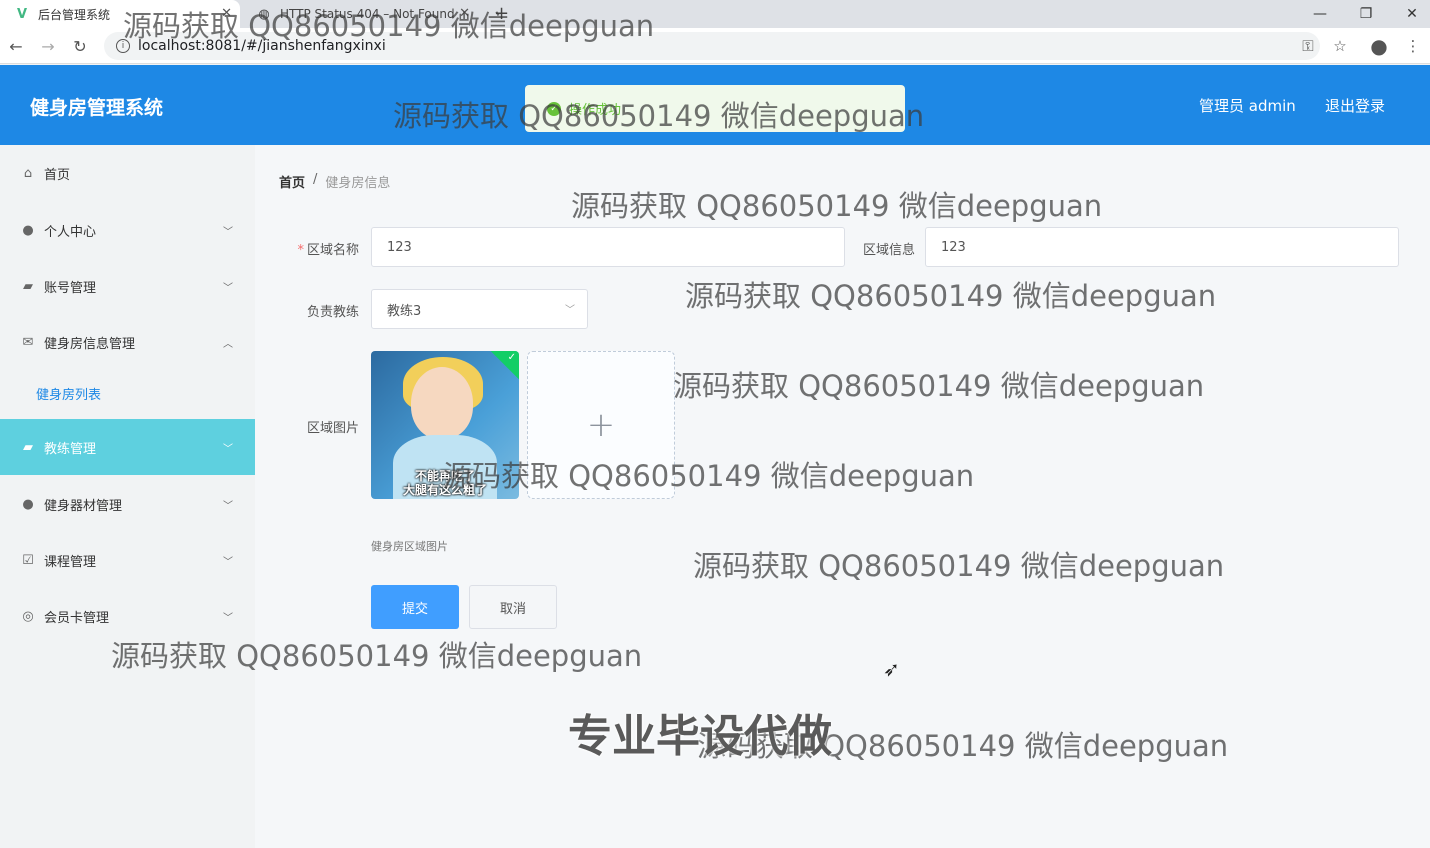 This screenshot has height=848, width=1430. What do you see at coordinates (74, 14) in the screenshot?
I see `tab-title: 后台管理系统` at bounding box center [74, 14].